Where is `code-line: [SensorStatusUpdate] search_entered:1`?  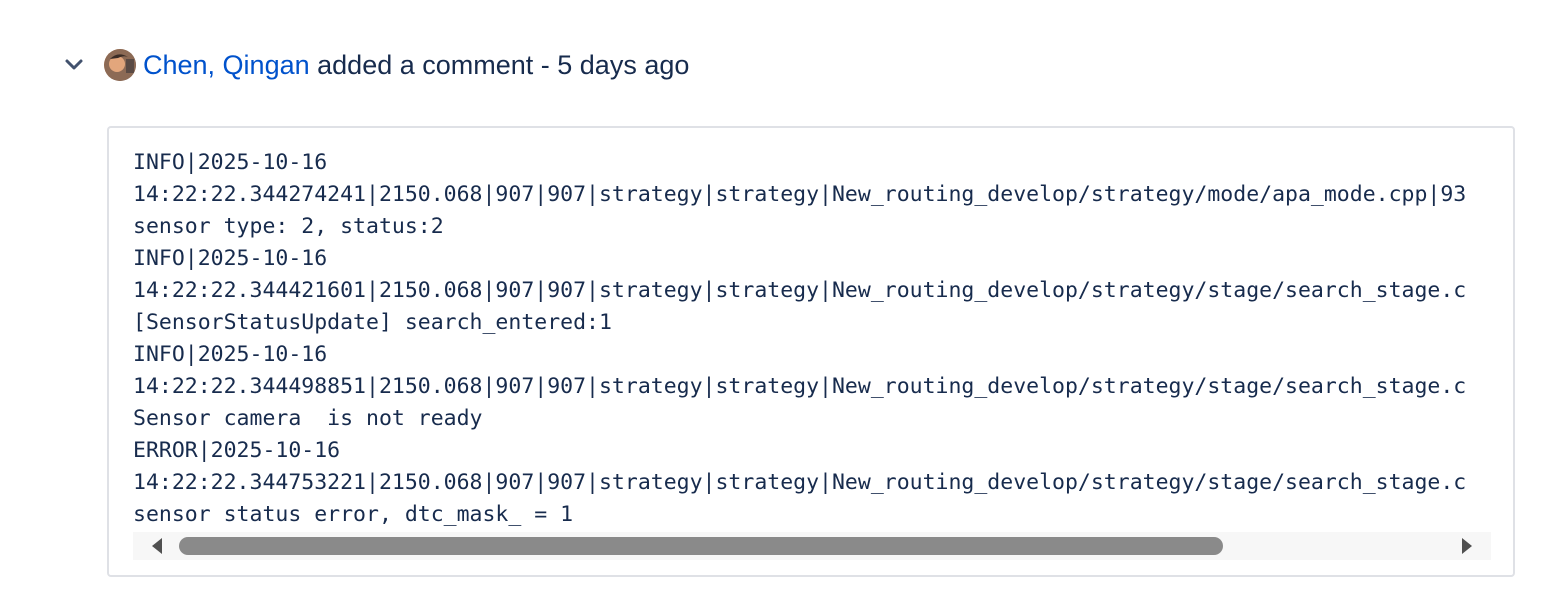 code-line: [SensorStatusUpdate] search_entered:1 is located at coordinates (372, 322).